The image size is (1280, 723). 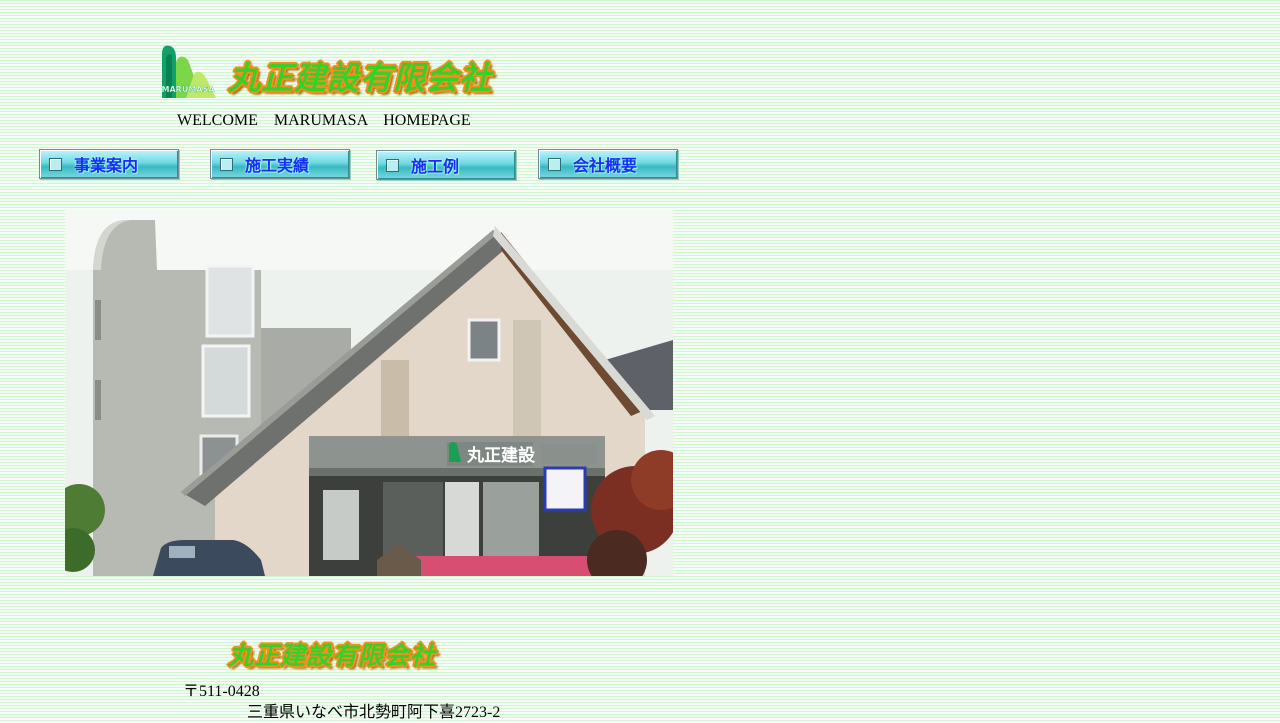 I want to click on welcome-text: WELCOME MARUMASA HOMEPAGE, so click(x=324, y=120).